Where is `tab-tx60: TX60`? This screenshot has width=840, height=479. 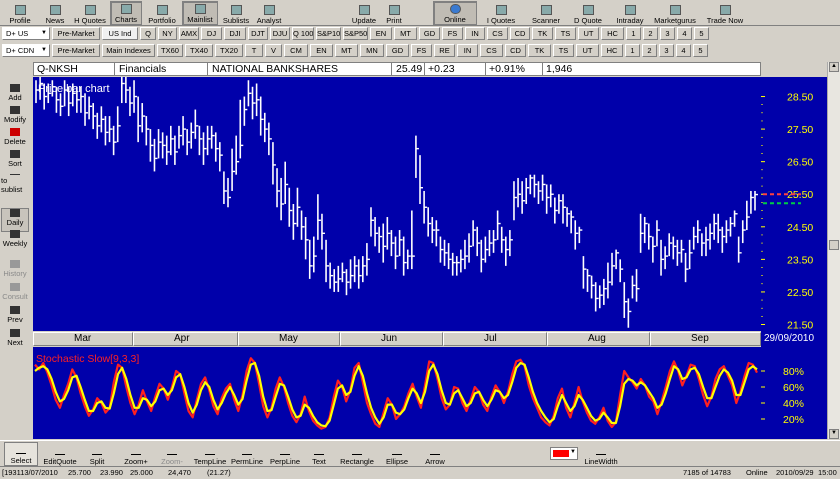
tab-tx60: TX60 is located at coordinates (170, 50).